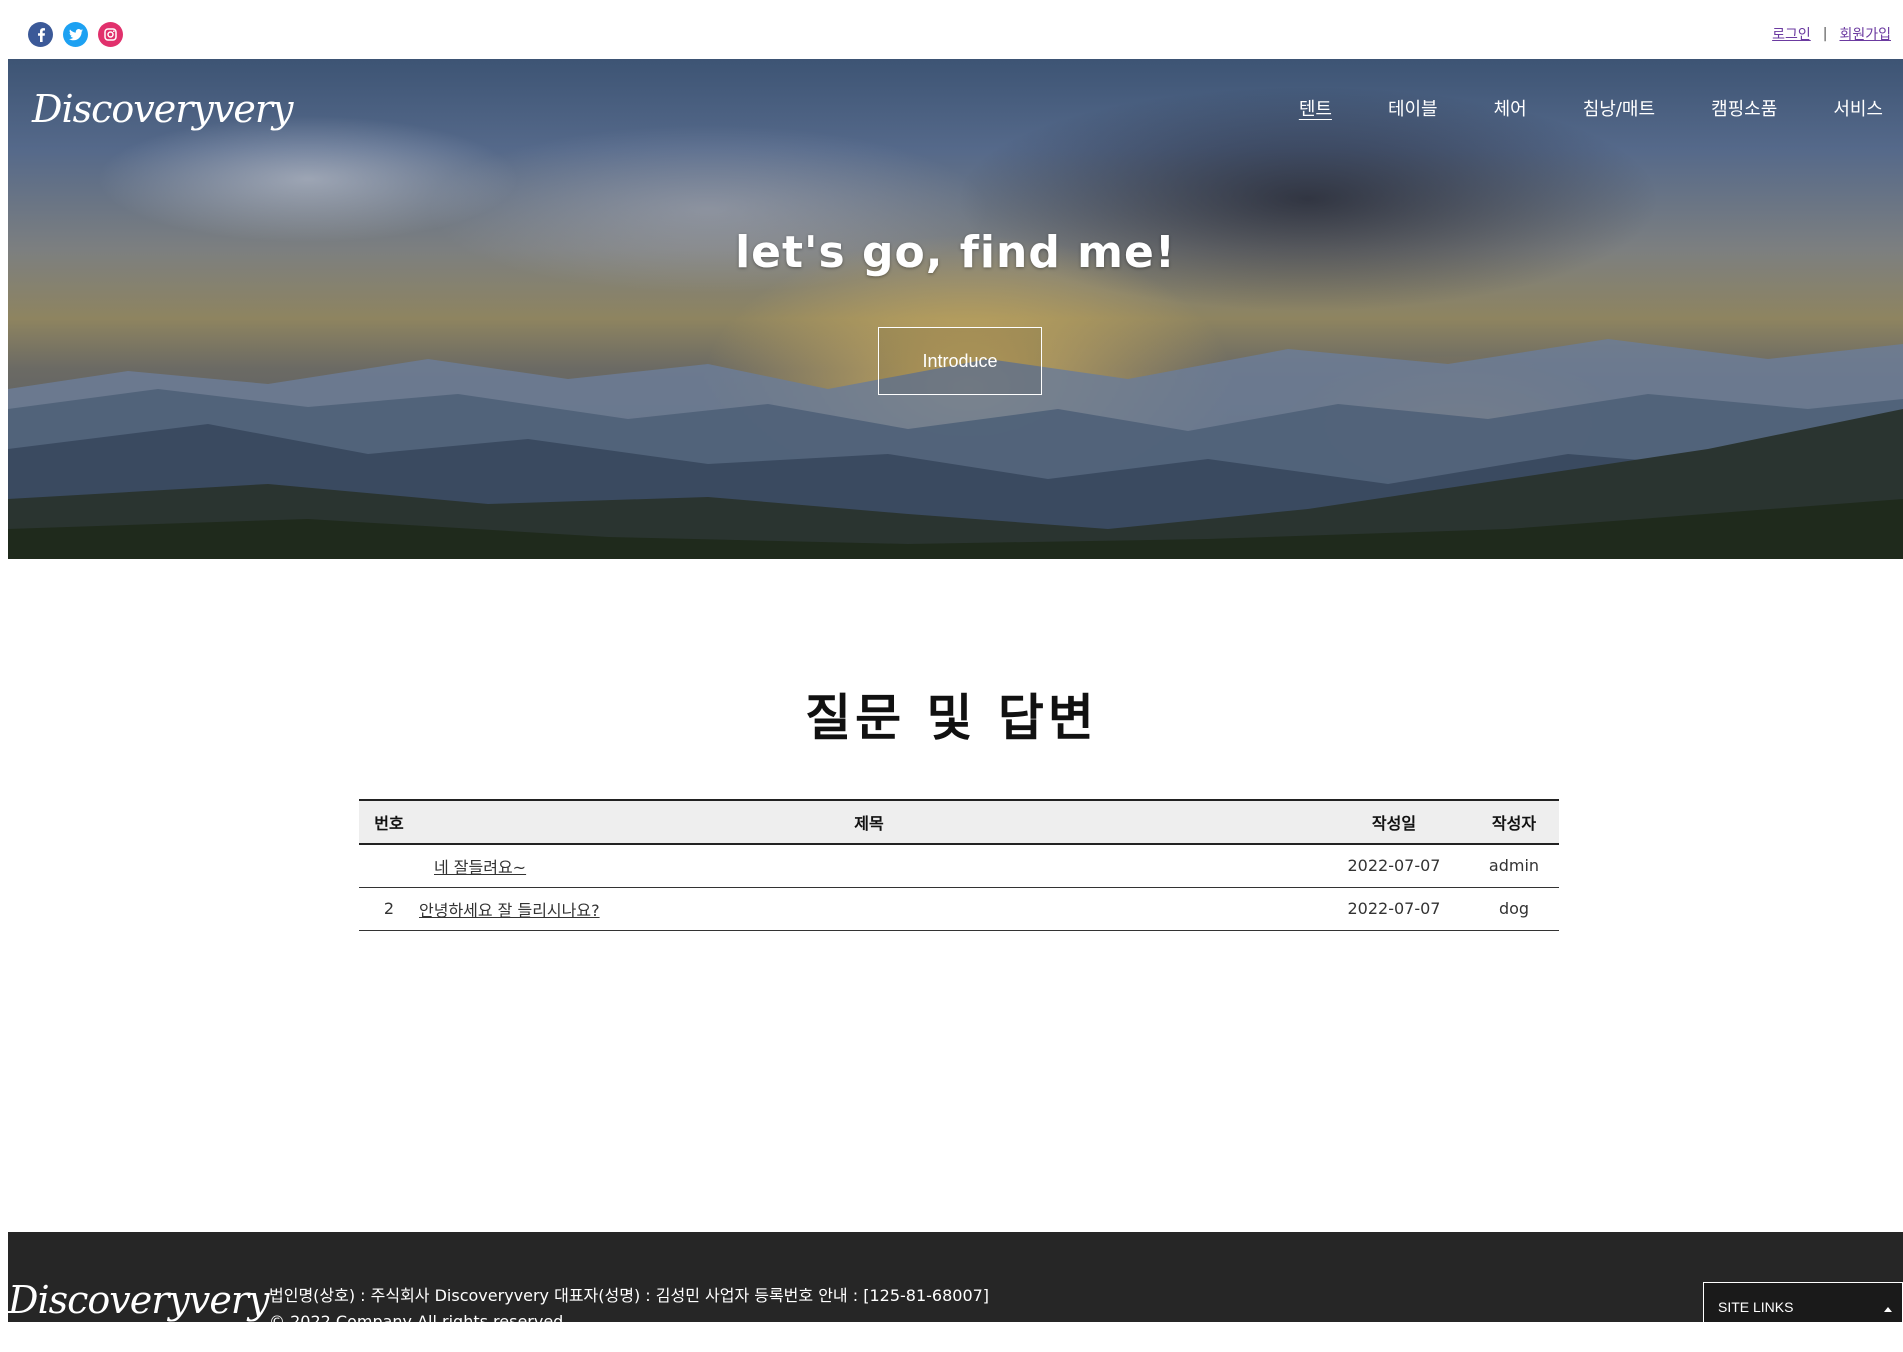 This screenshot has height=1352, width=1903. I want to click on table-row: 2 안녕하세요 잘 들리시나요? 2022-07-07 dog, so click(959, 909).